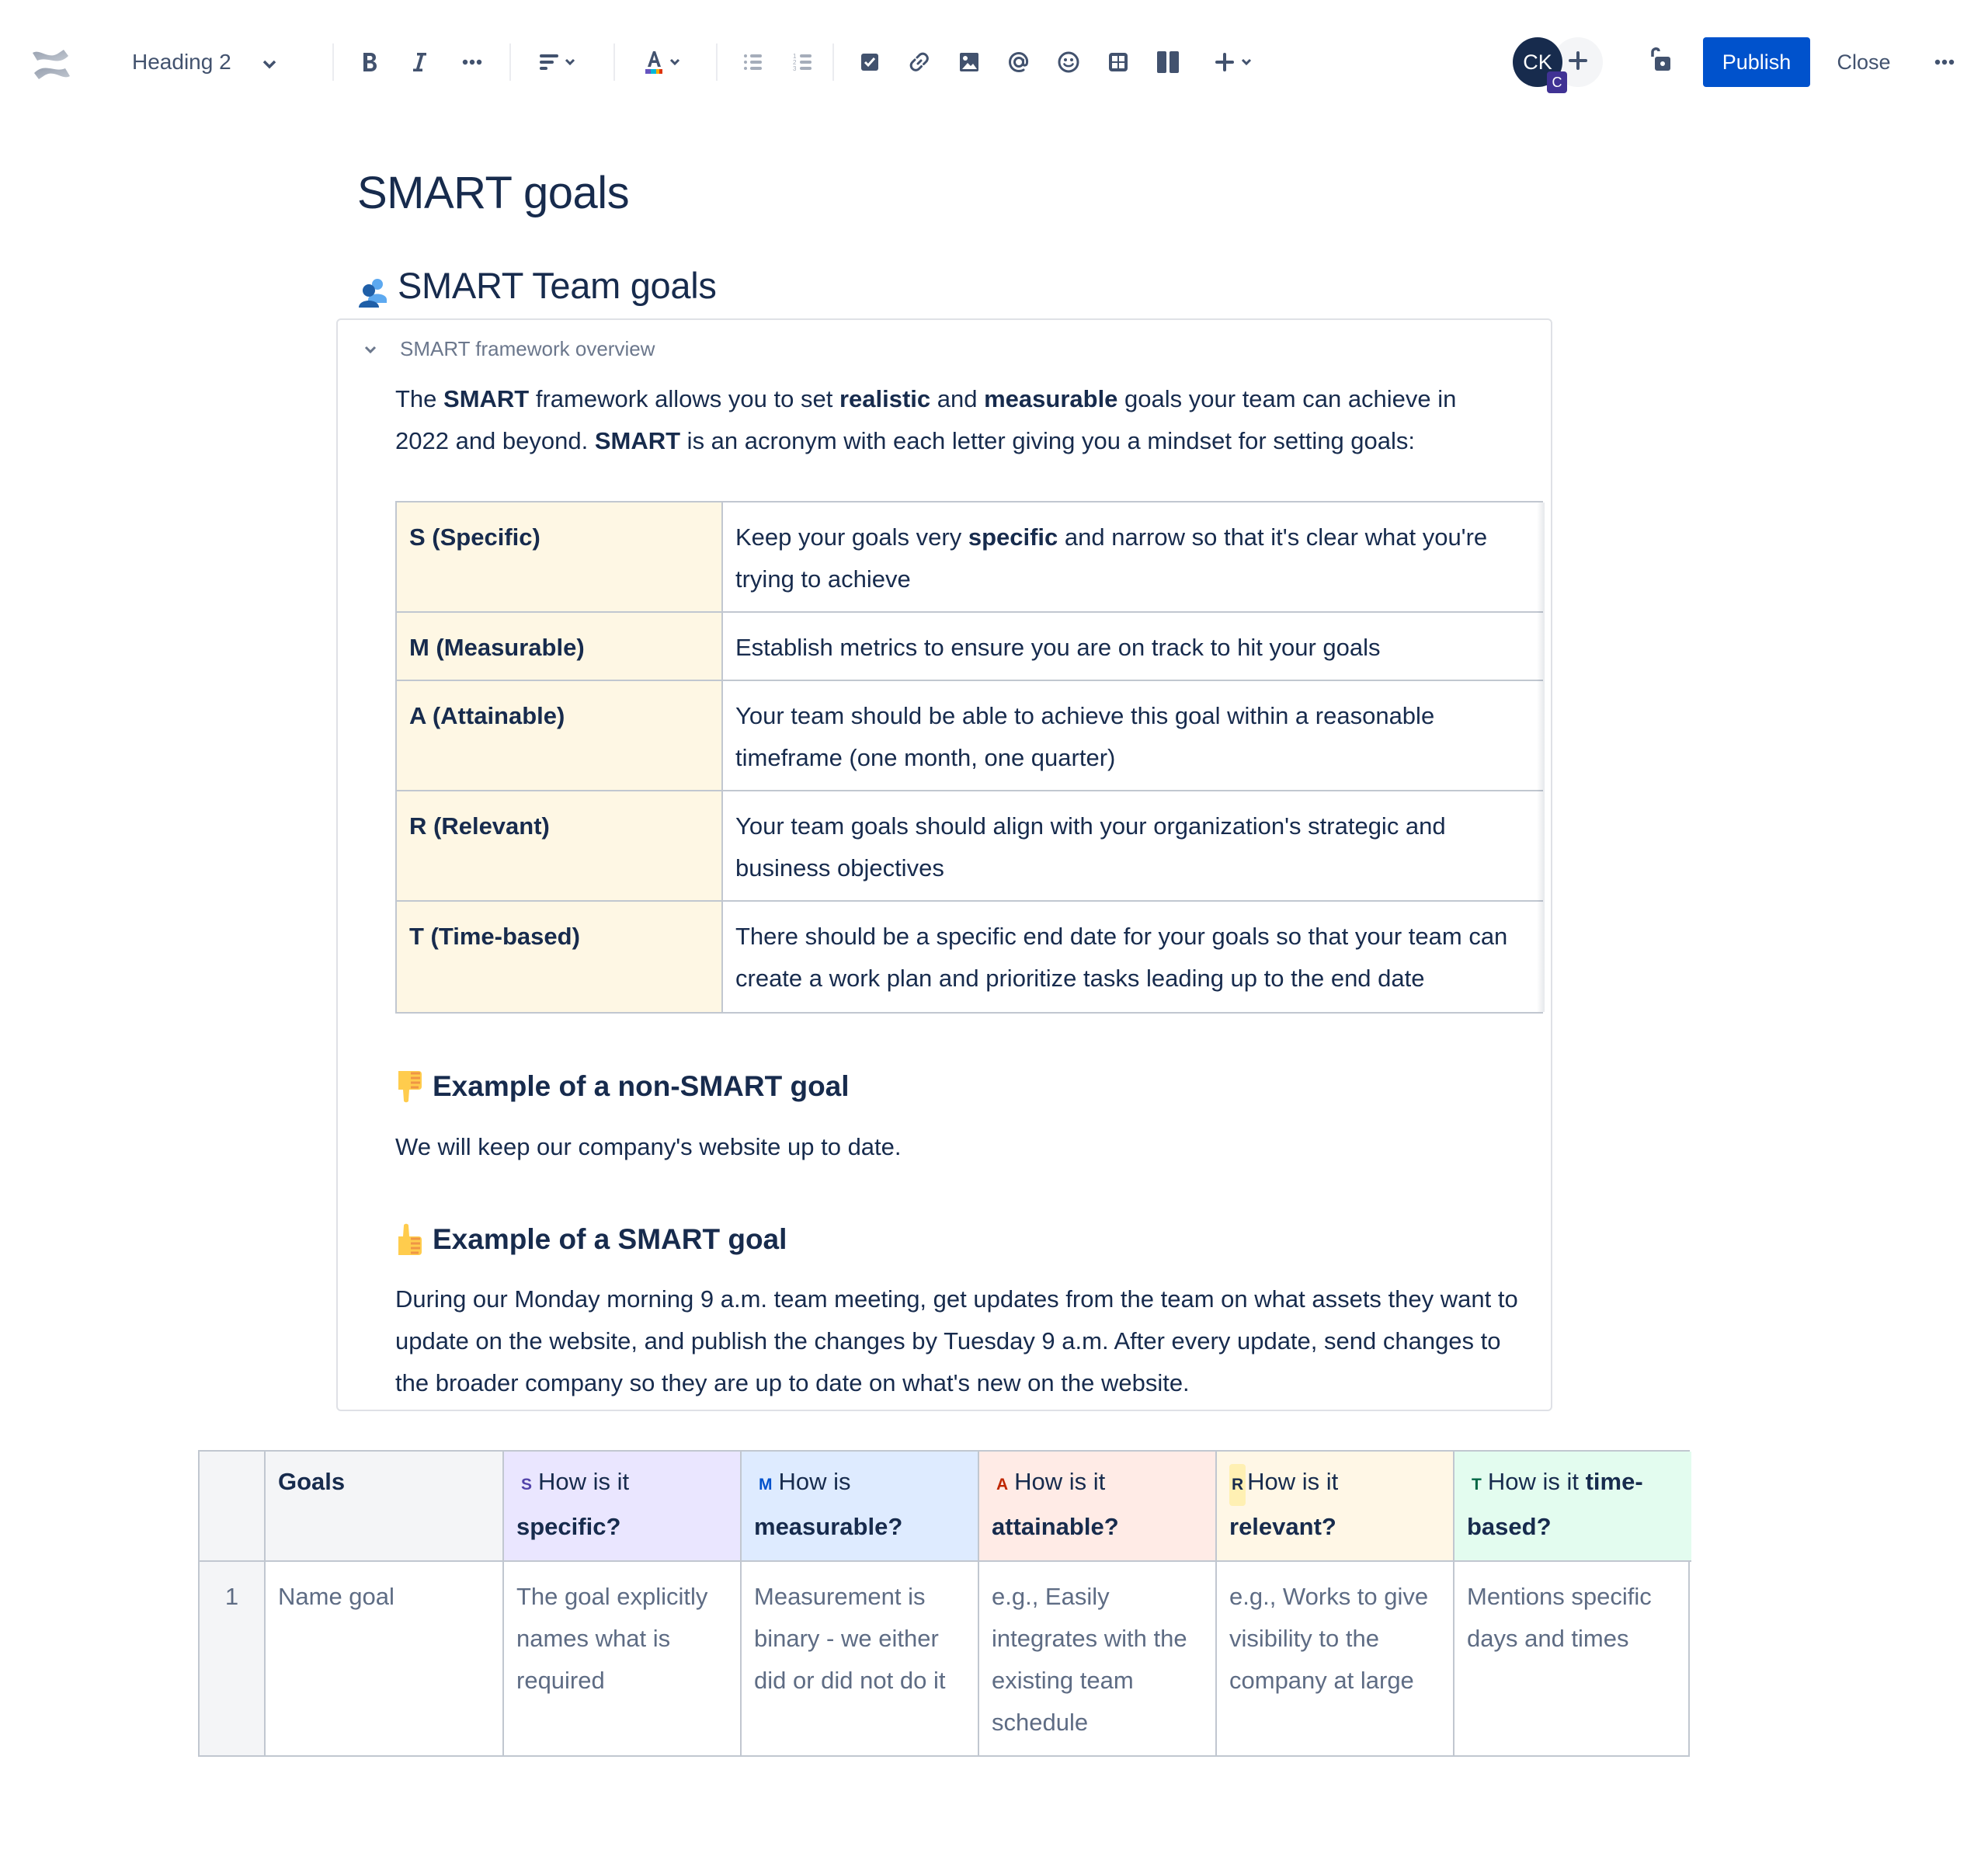  I want to click on table-cell-goal: Name goal, so click(385, 1658).